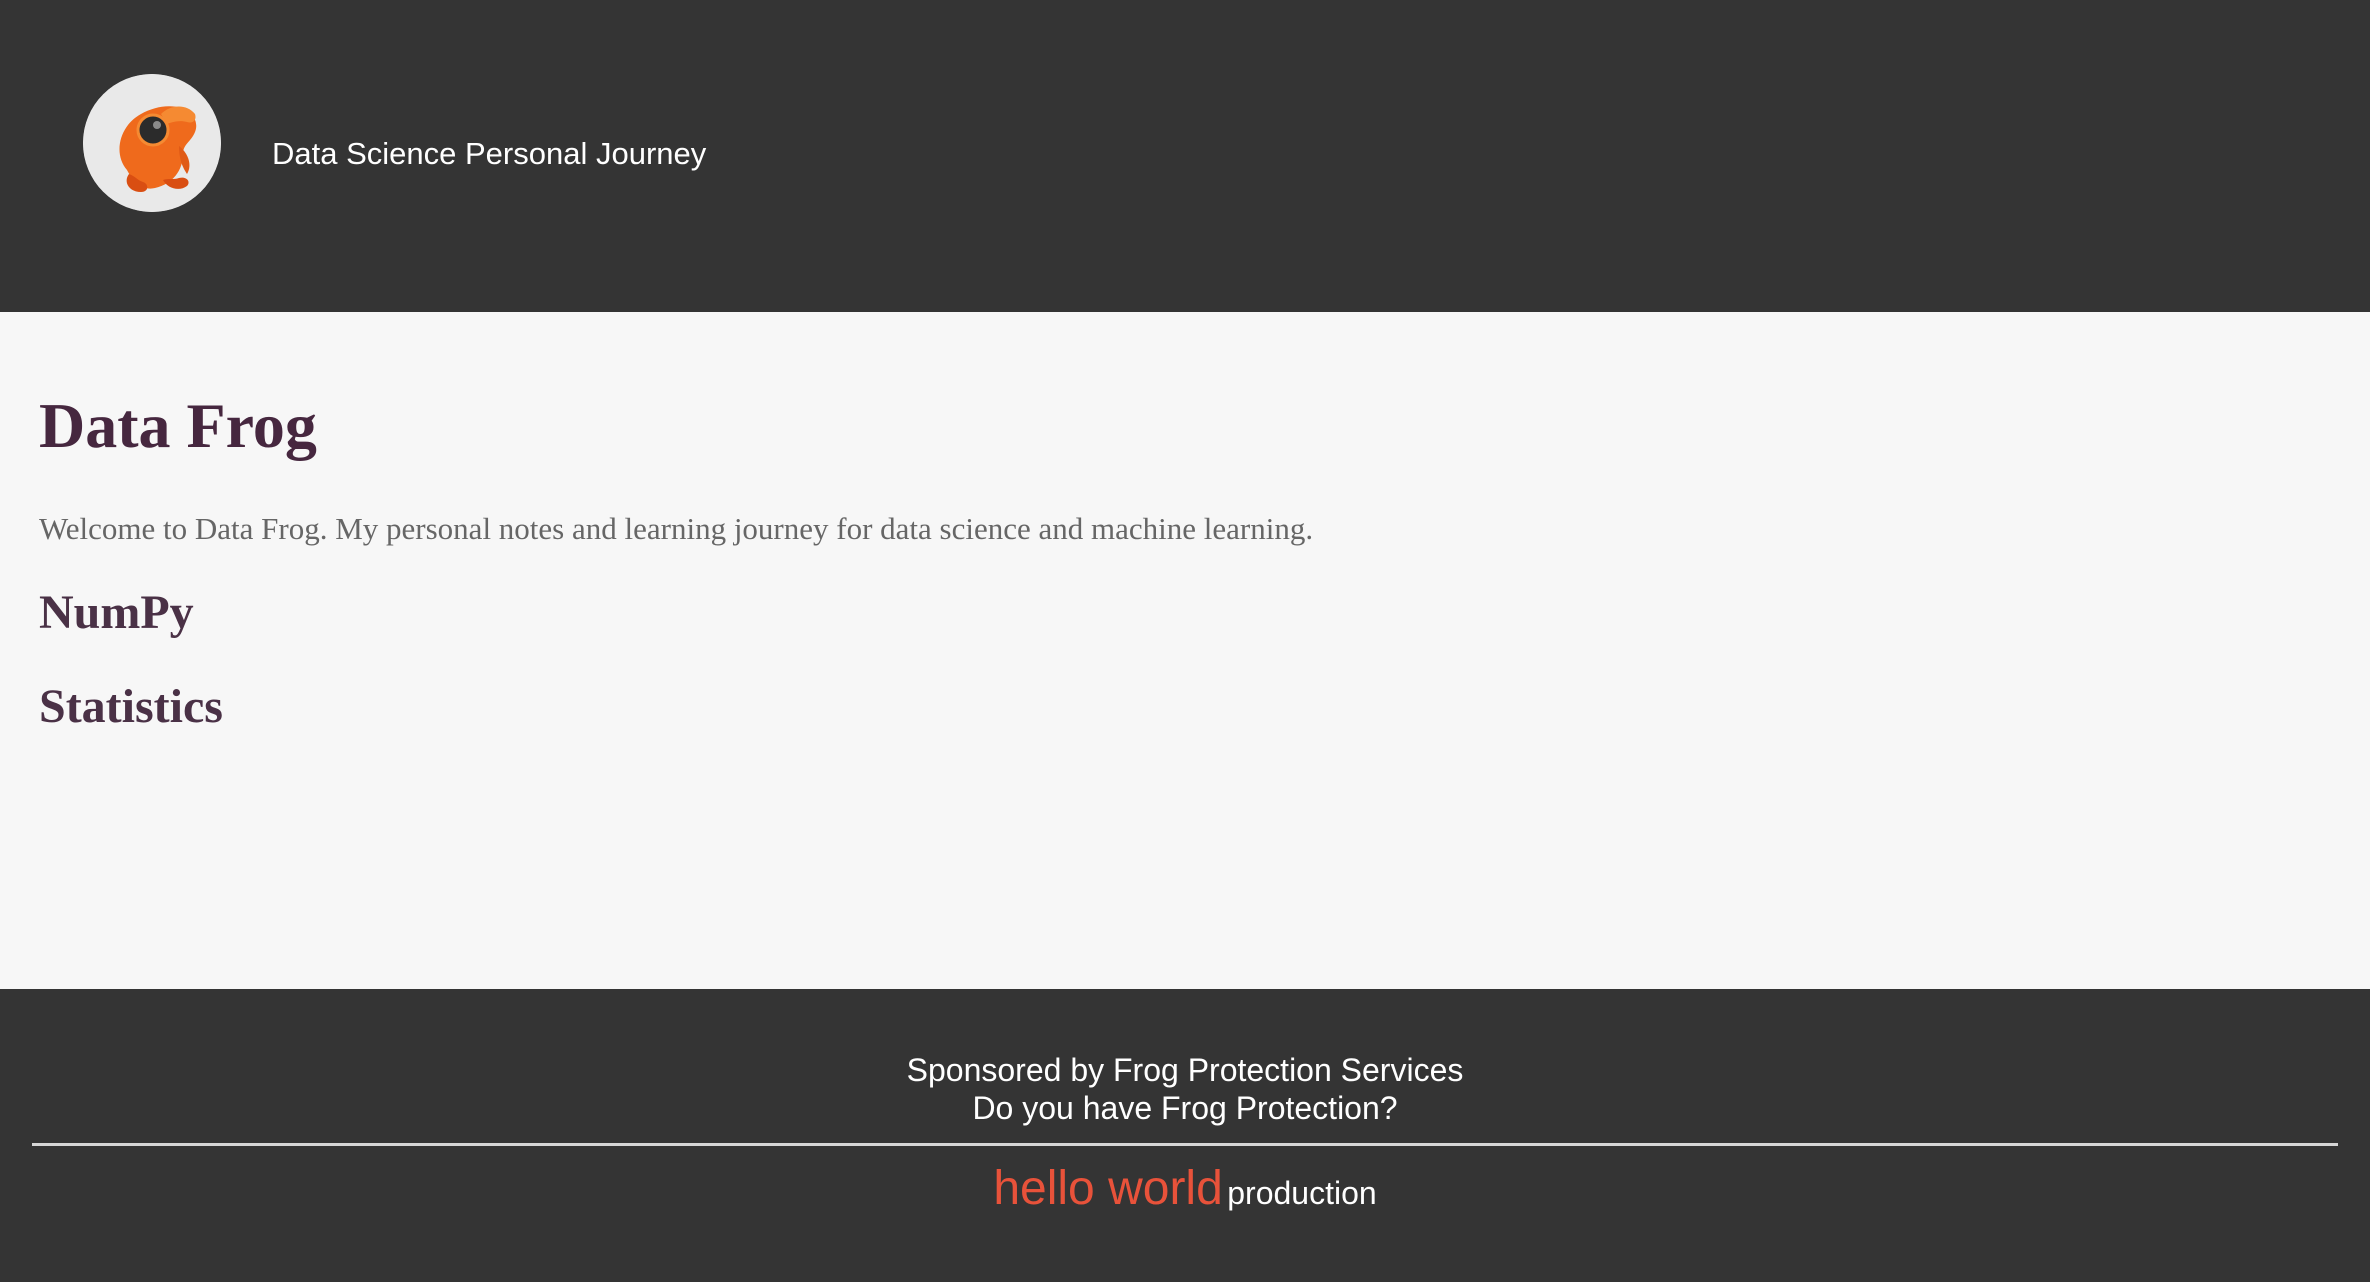 Image resolution: width=2370 pixels, height=1282 pixels. Describe the element at coordinates (131, 707) in the screenshot. I see `section-link-statistics: Statistics` at that location.